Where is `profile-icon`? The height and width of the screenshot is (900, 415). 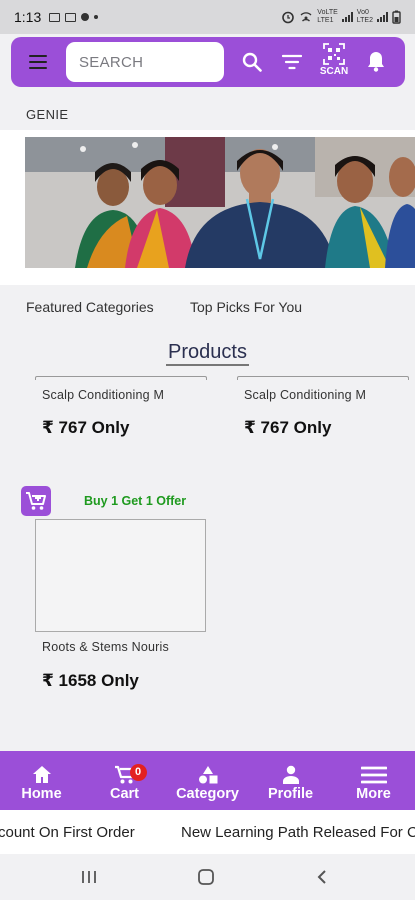
profile-icon is located at coordinates (290, 774).